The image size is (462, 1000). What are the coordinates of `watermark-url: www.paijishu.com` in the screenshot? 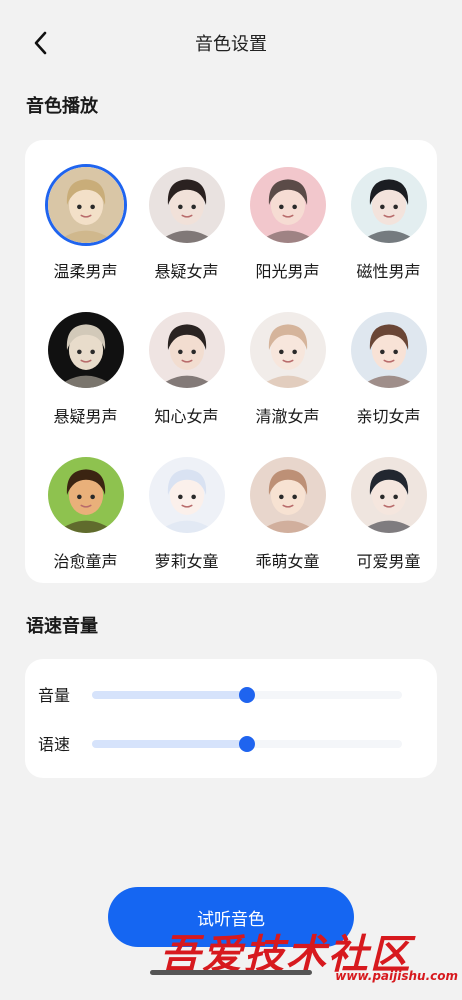 It's located at (396, 976).